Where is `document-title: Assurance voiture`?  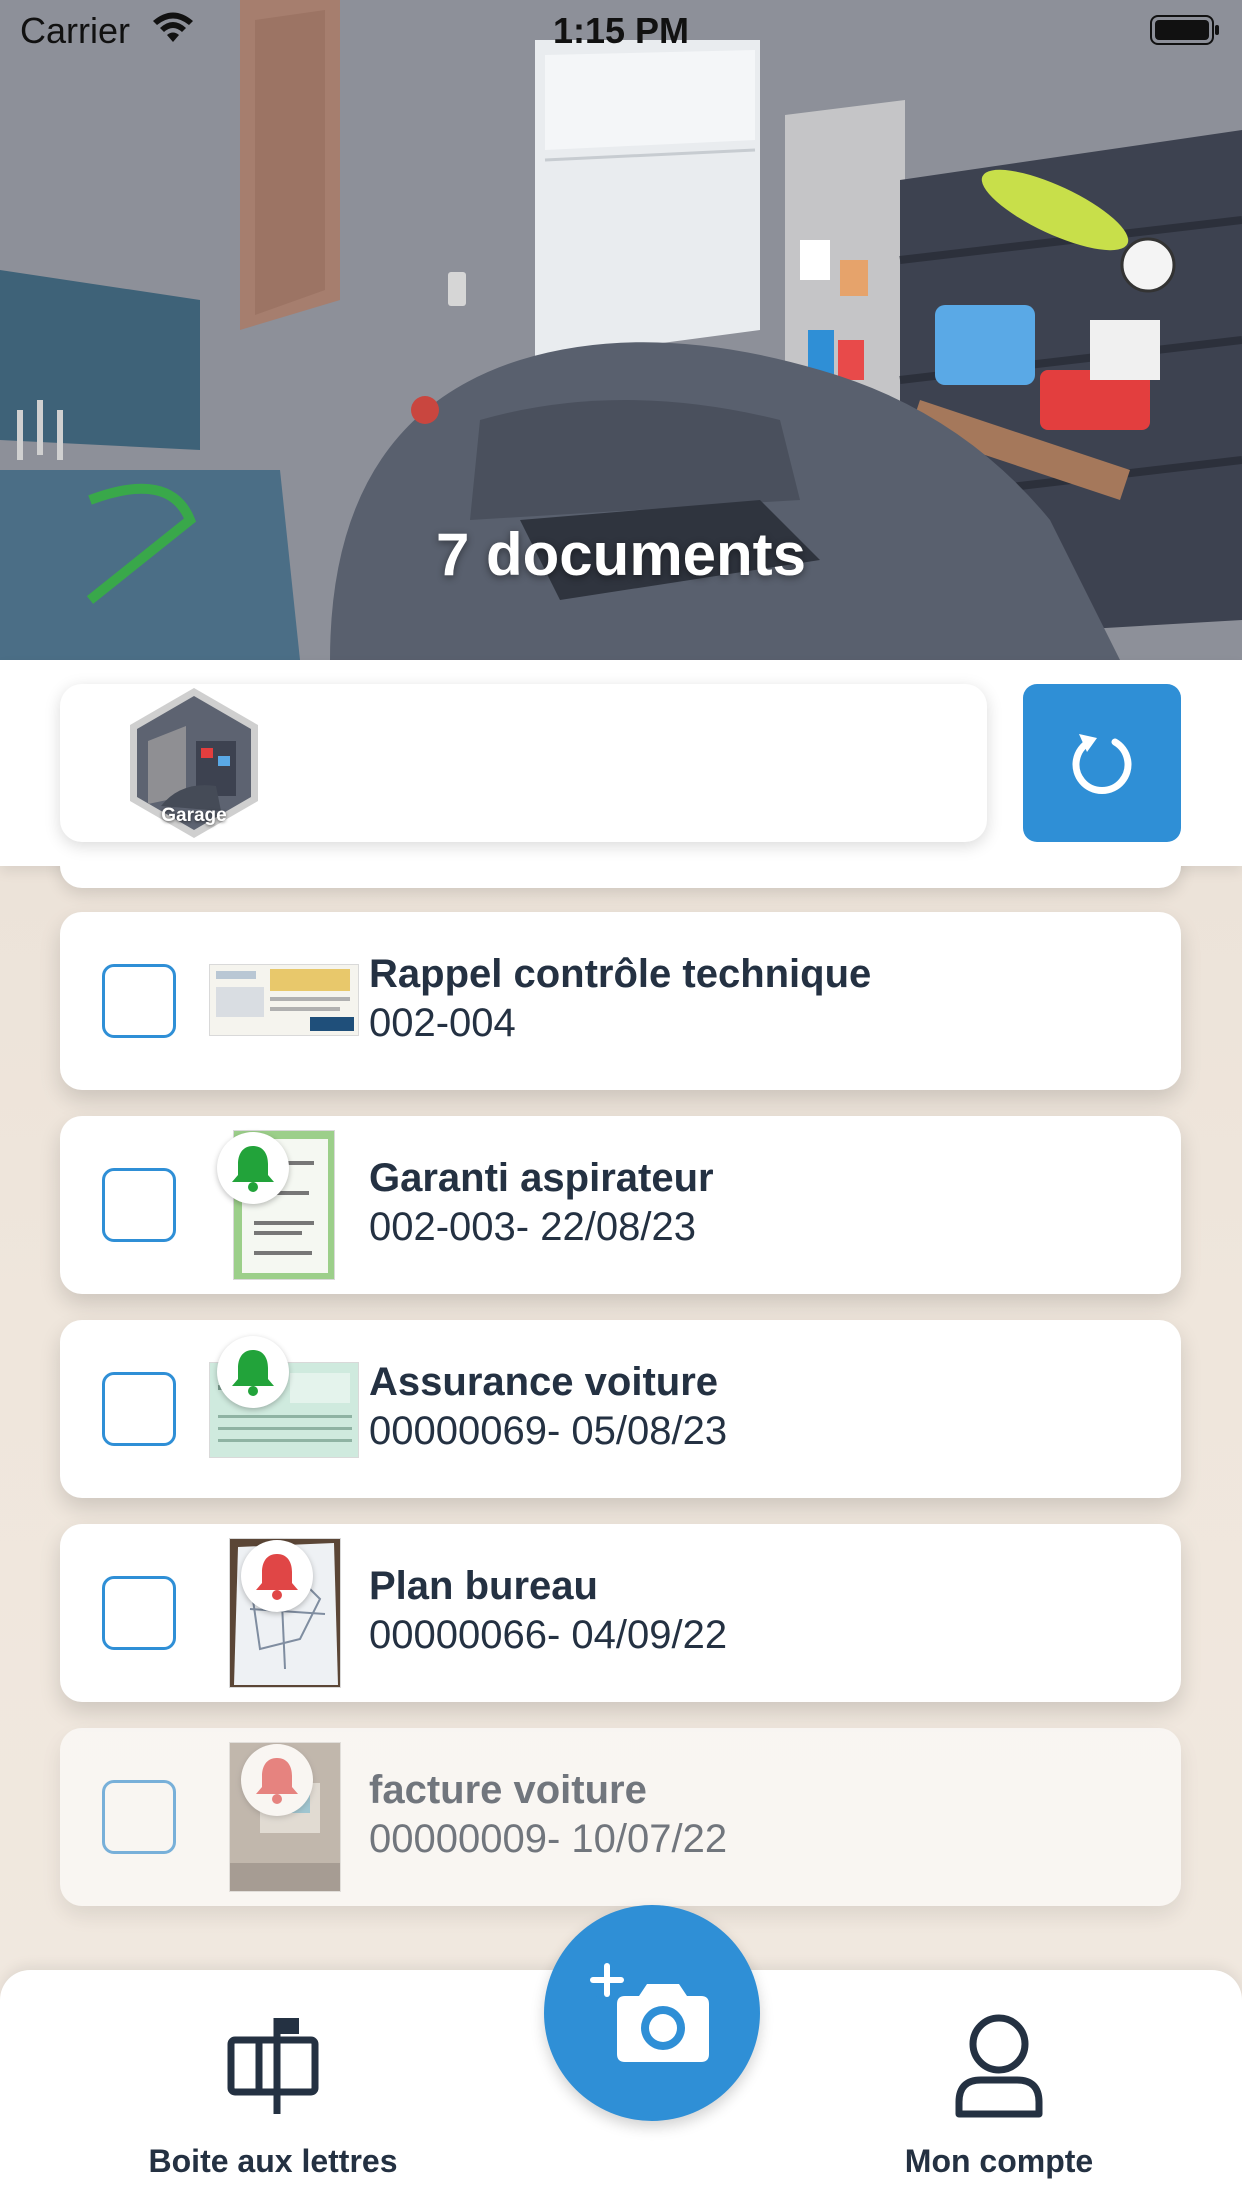
document-title: Assurance voiture is located at coordinates (544, 1382).